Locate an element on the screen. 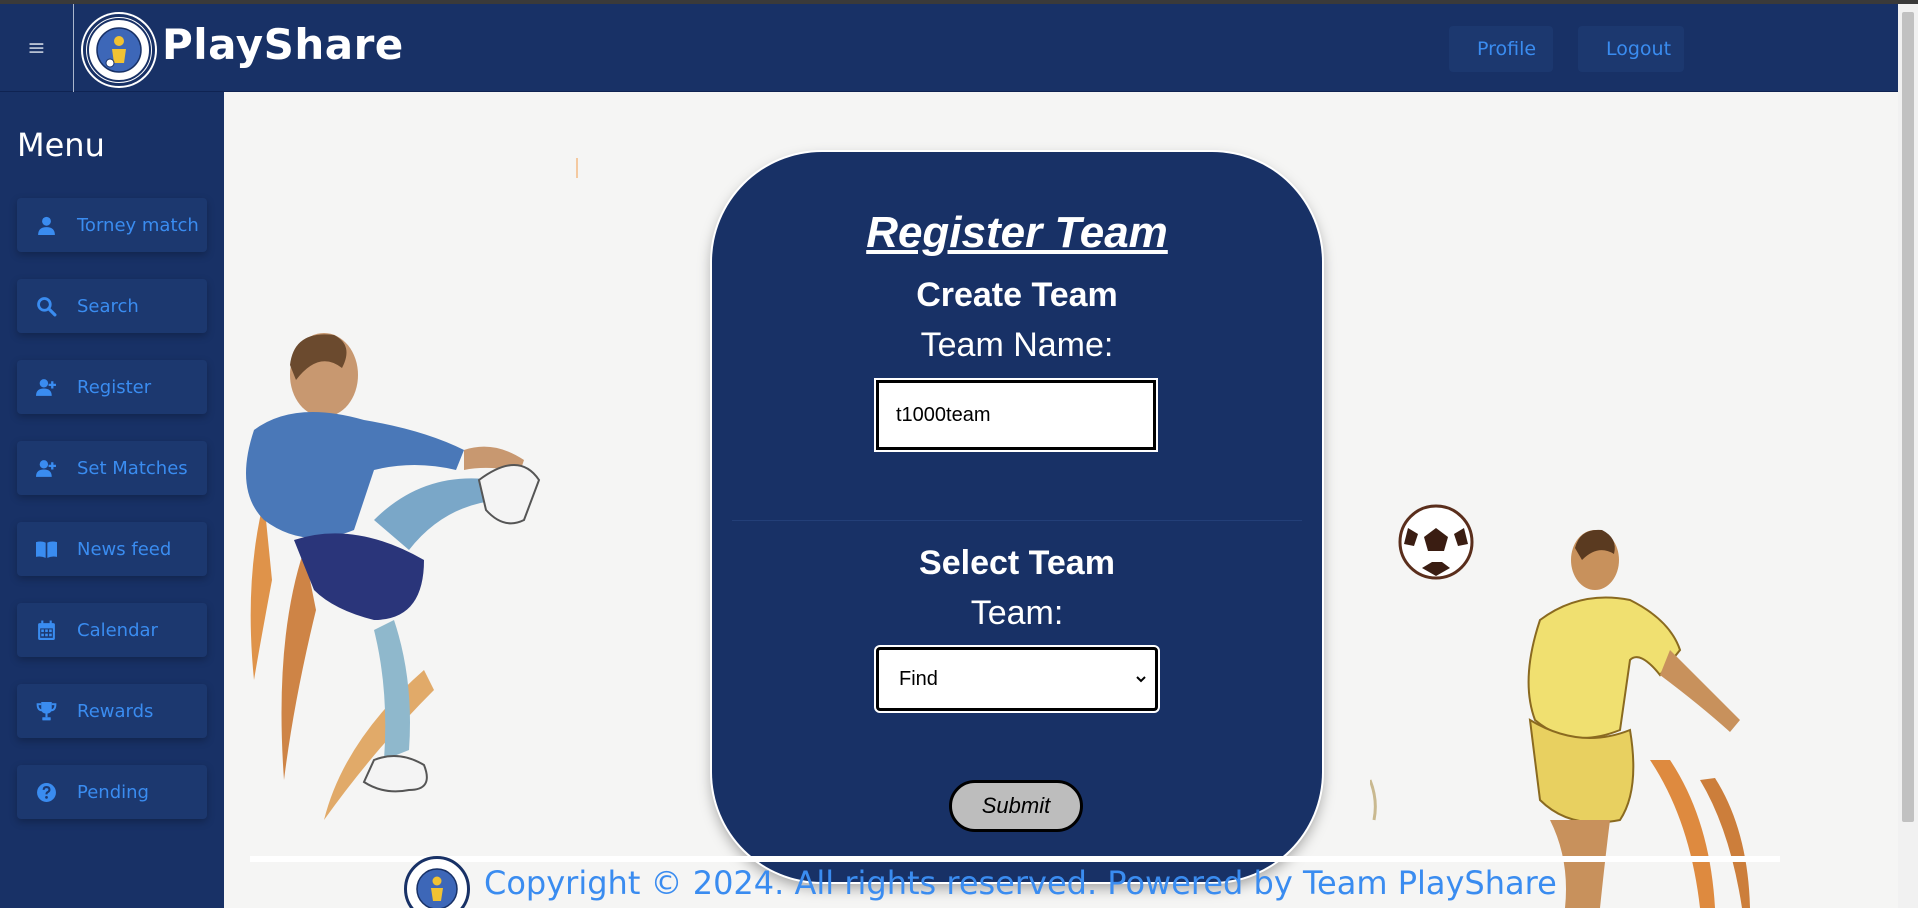 The height and width of the screenshot is (908, 1918). brand-title: PlayShare is located at coordinates (283, 44).